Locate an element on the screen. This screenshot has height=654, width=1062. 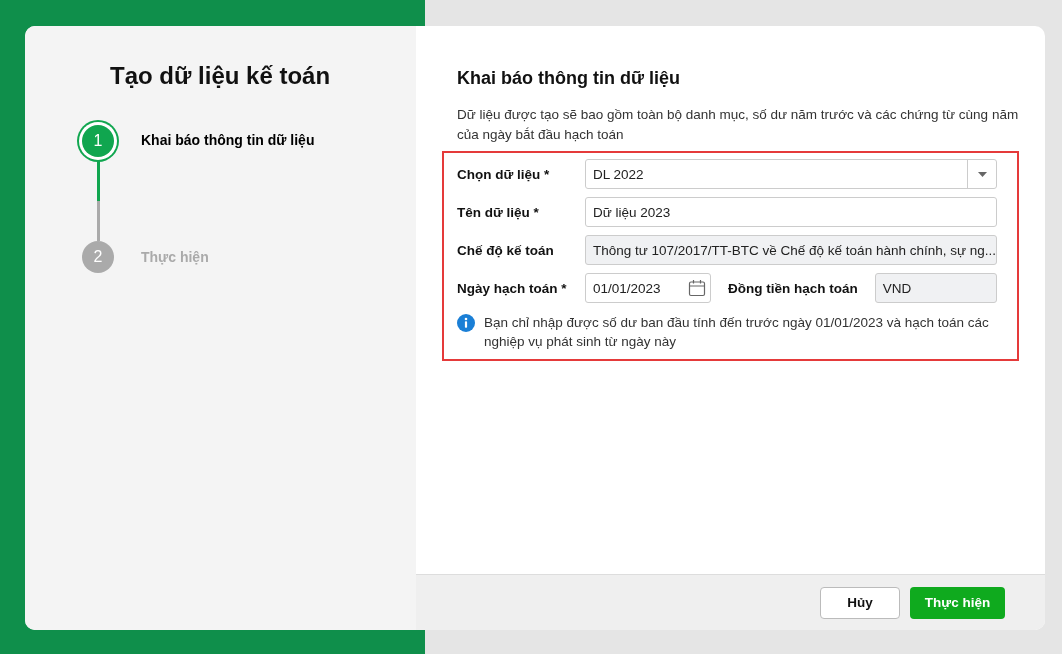
form-title: Khai báo thông tin dữ liệu is located at coordinates (568, 78).